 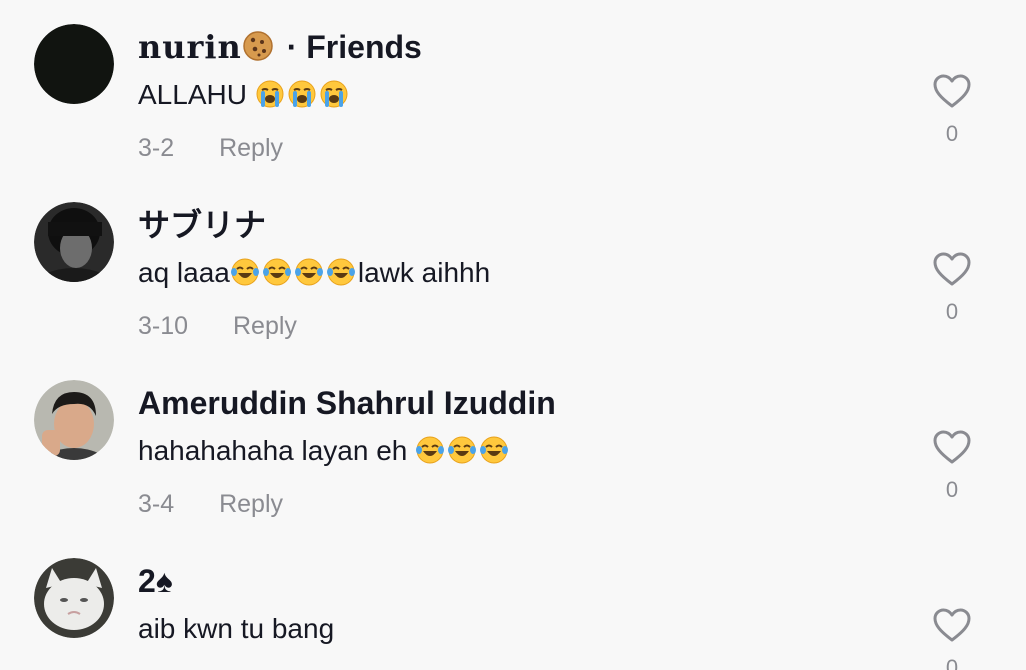 I want to click on comment-text-body: aq laaa, so click(x=184, y=272).